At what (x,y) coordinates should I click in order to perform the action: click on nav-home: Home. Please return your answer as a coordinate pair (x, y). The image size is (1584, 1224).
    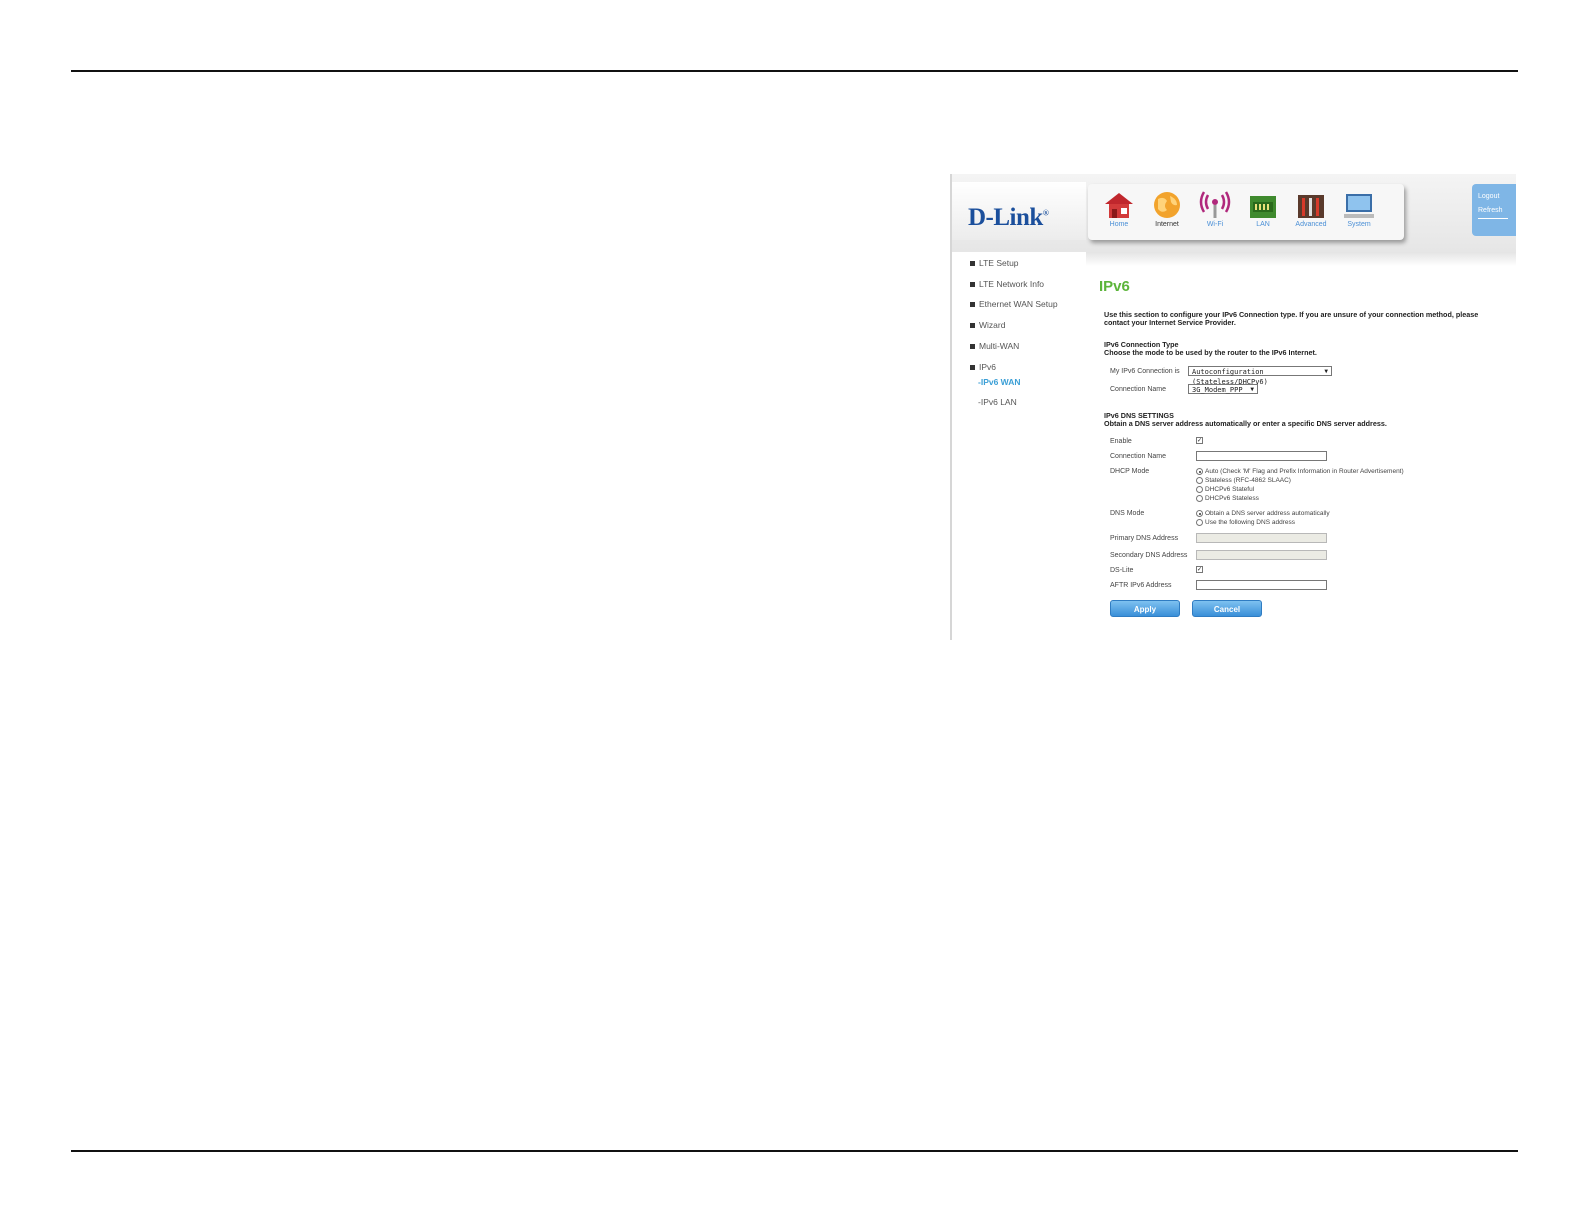
    Looking at the image, I should click on (1119, 209).